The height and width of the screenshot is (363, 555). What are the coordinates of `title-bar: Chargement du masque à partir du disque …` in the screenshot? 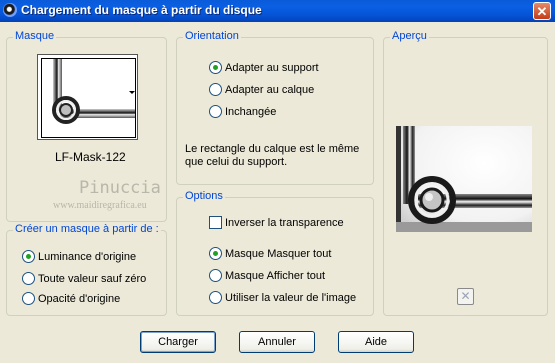 It's located at (277, 11).